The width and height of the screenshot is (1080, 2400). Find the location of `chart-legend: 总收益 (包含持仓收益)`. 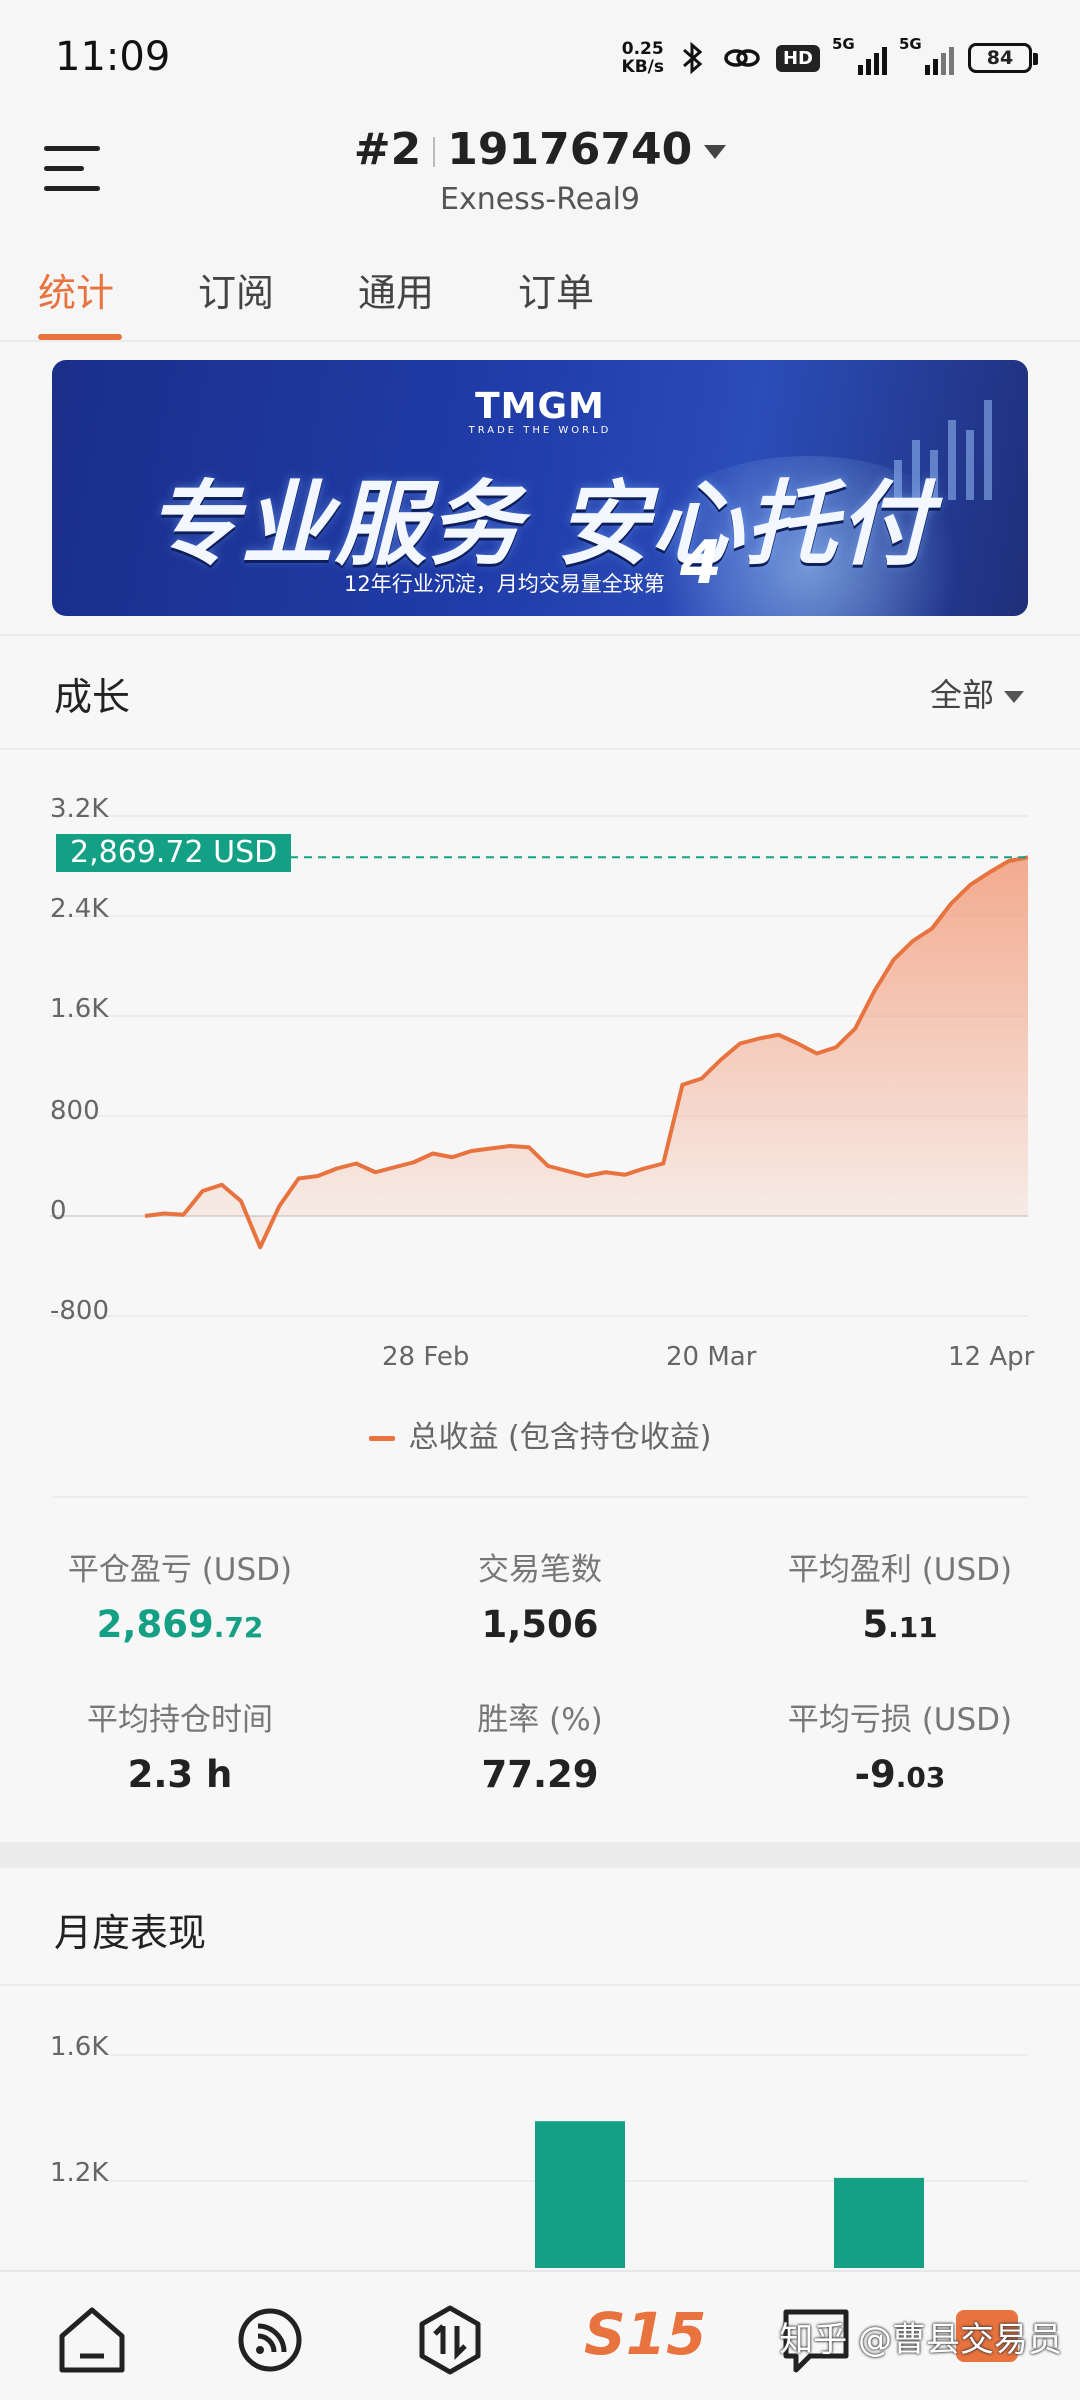

chart-legend: 总收益 (包含持仓收益) is located at coordinates (540, 1434).